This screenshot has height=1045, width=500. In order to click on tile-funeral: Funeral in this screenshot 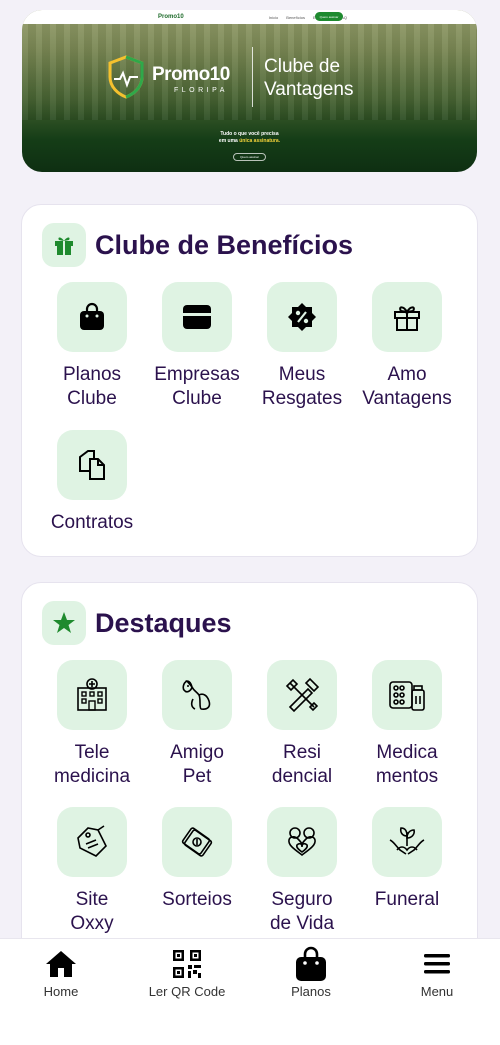, I will do `click(407, 859)`.